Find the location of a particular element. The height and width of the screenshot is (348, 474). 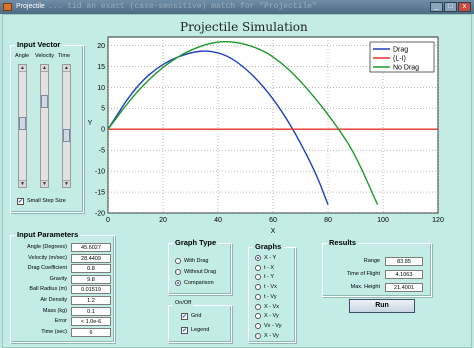

input-parameters-title: Input Parameters is located at coordinates (48, 234).